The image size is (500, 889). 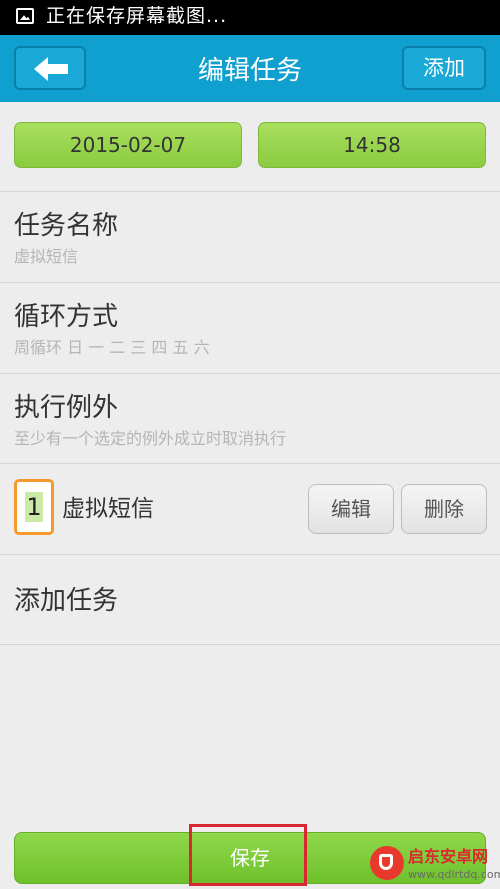 I want to click on task-name-title: 任务名称, so click(x=66, y=226).